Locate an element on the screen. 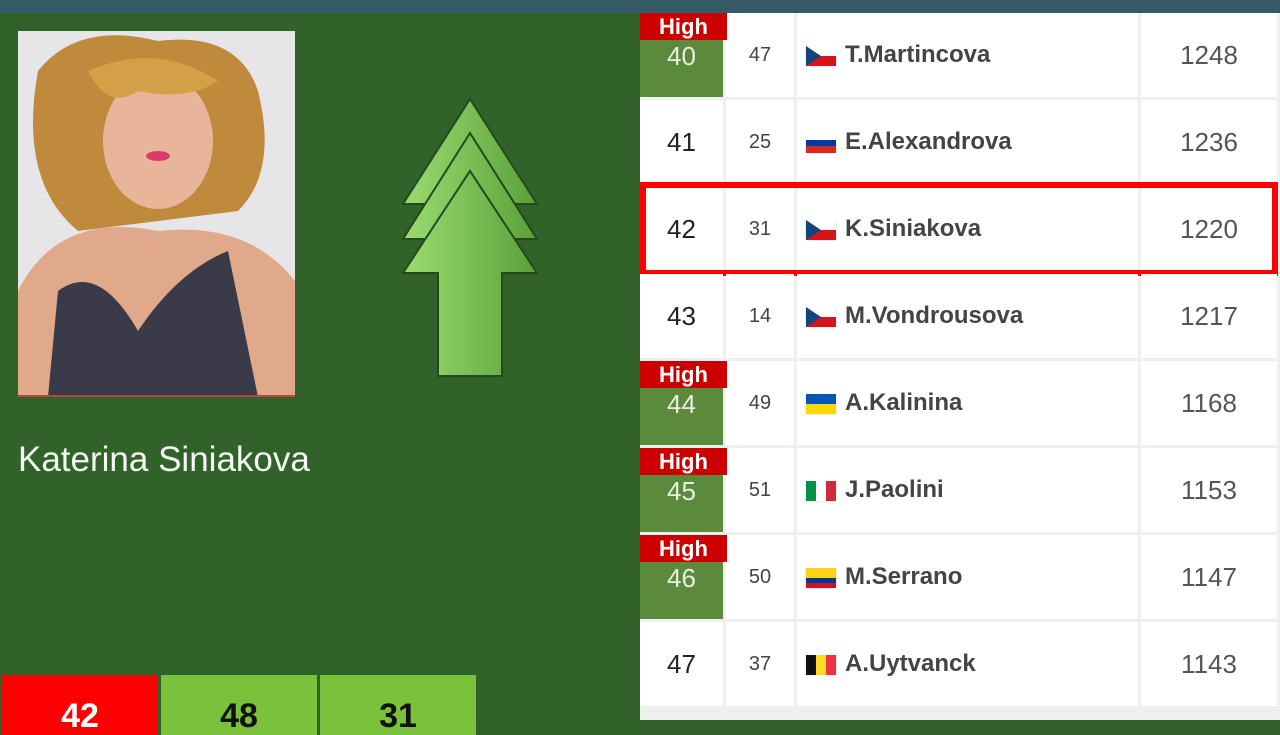 This screenshot has width=1280, height=735. previous-rank-cell: 14 is located at coordinates (760, 316).